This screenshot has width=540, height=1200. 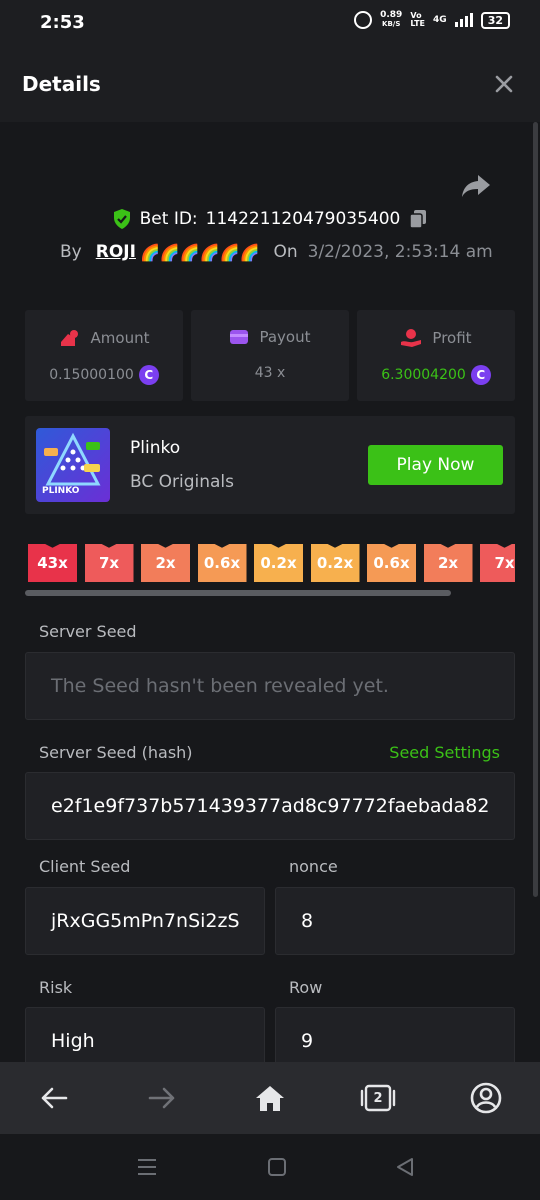 I want to click on tabs-button: 2, so click(x=378, y=1098).